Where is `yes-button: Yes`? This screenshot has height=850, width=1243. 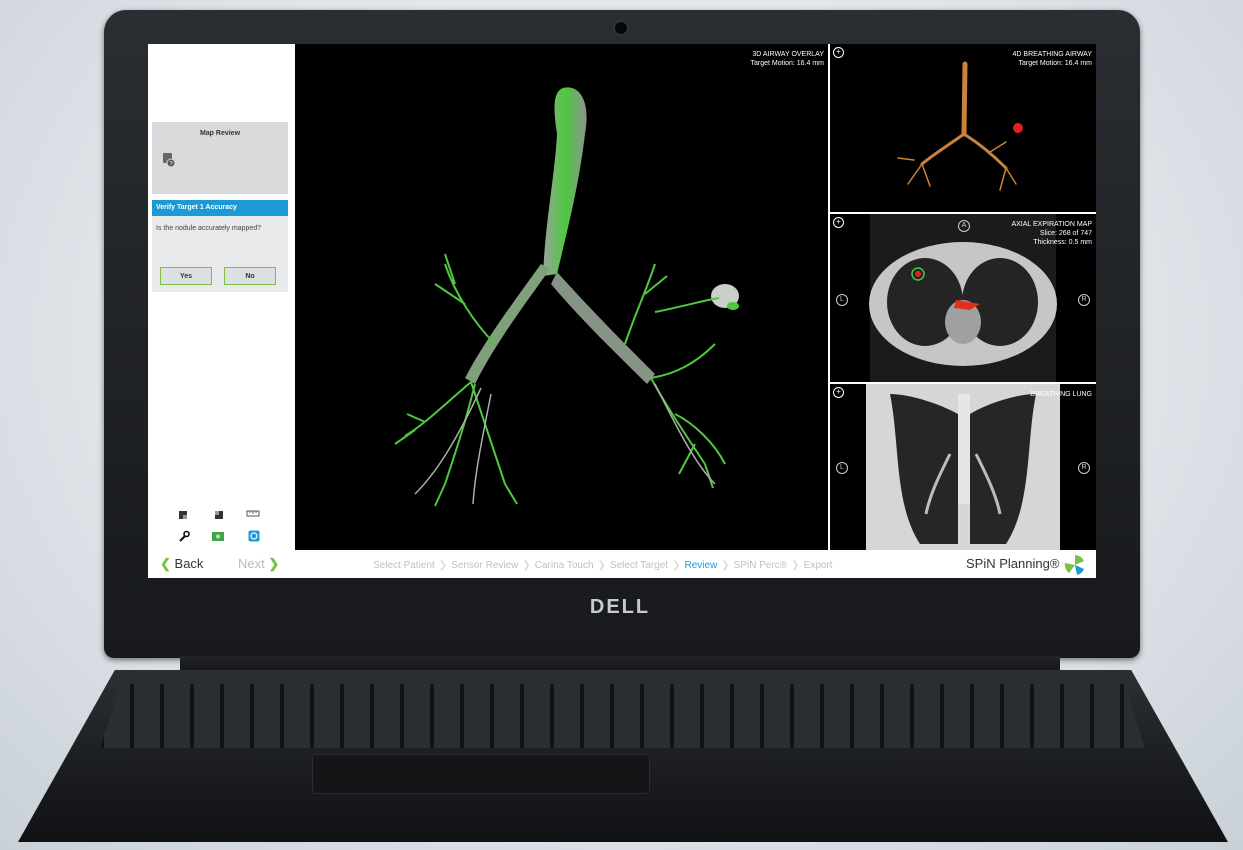
yes-button: Yes is located at coordinates (186, 276).